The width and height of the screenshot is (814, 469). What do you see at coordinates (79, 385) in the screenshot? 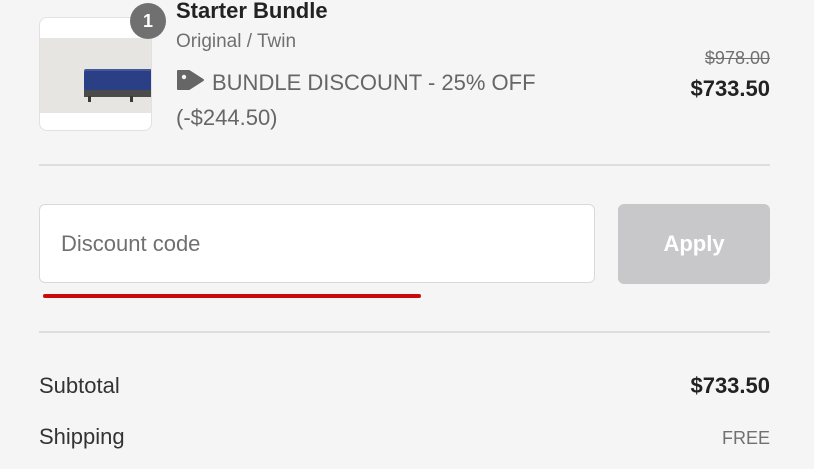
I see `subtotal-label: Subtotal` at bounding box center [79, 385].